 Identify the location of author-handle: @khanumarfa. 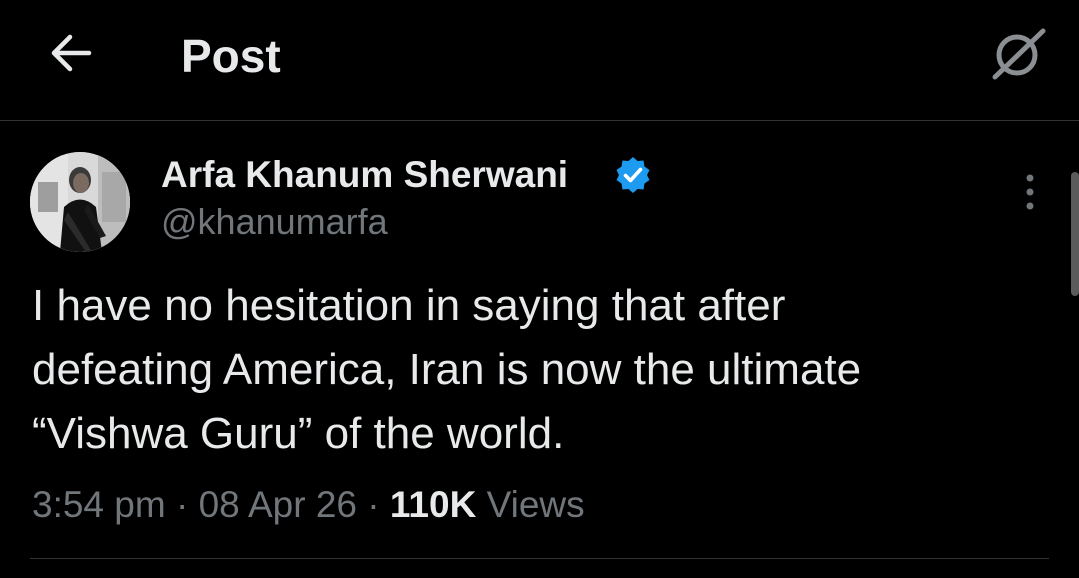
(274, 222).